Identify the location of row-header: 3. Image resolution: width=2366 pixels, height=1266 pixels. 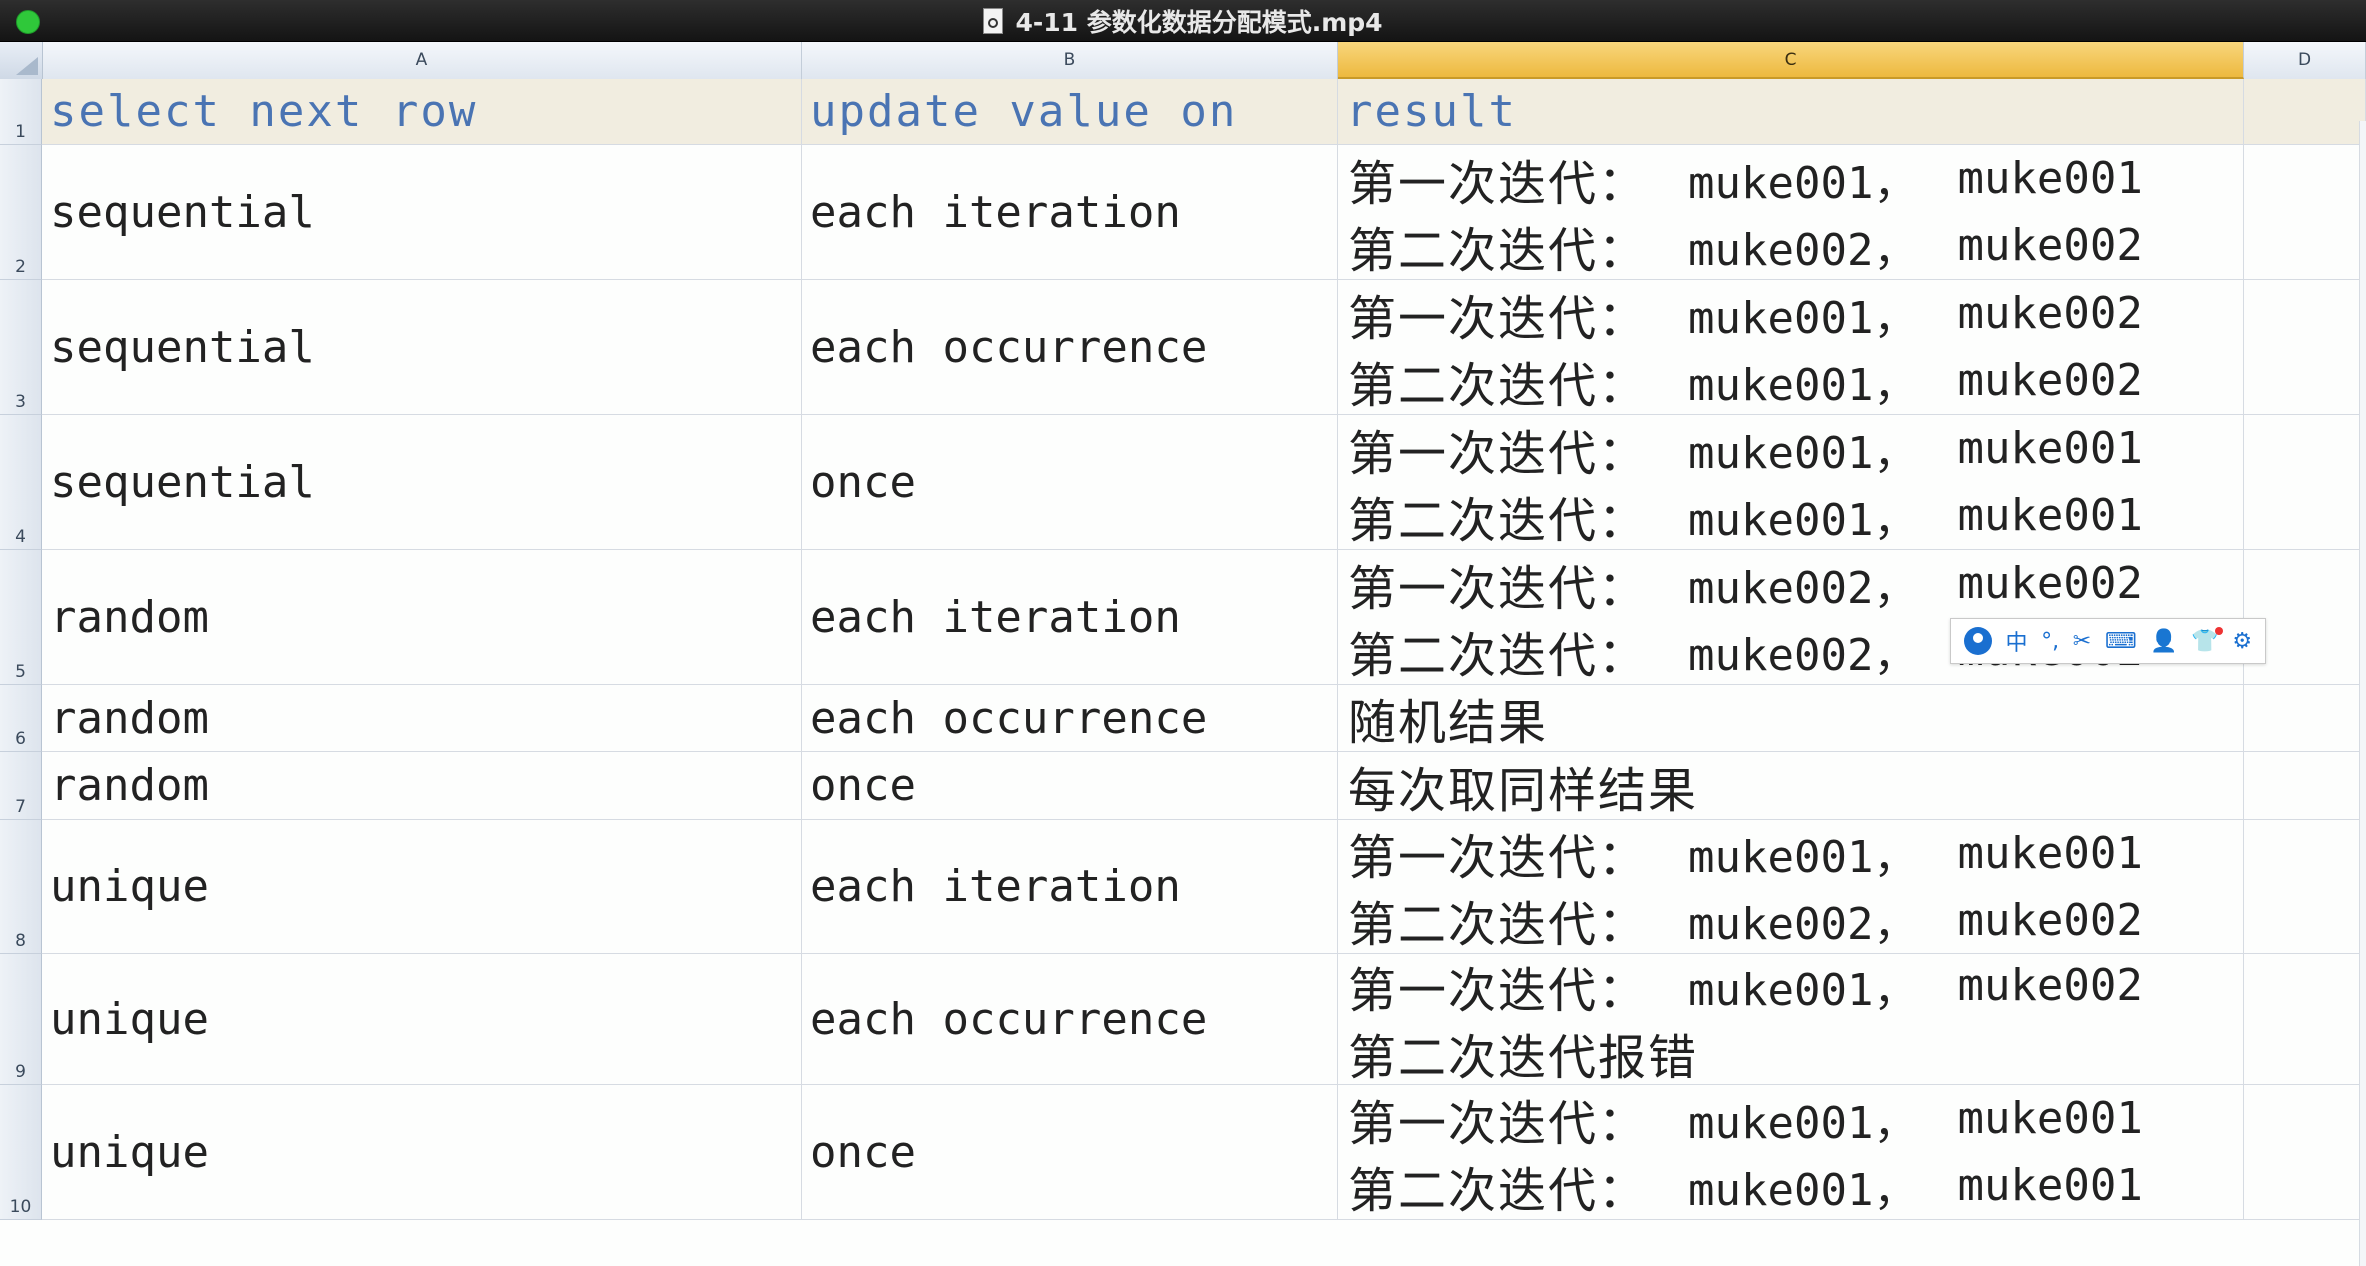
(21, 347).